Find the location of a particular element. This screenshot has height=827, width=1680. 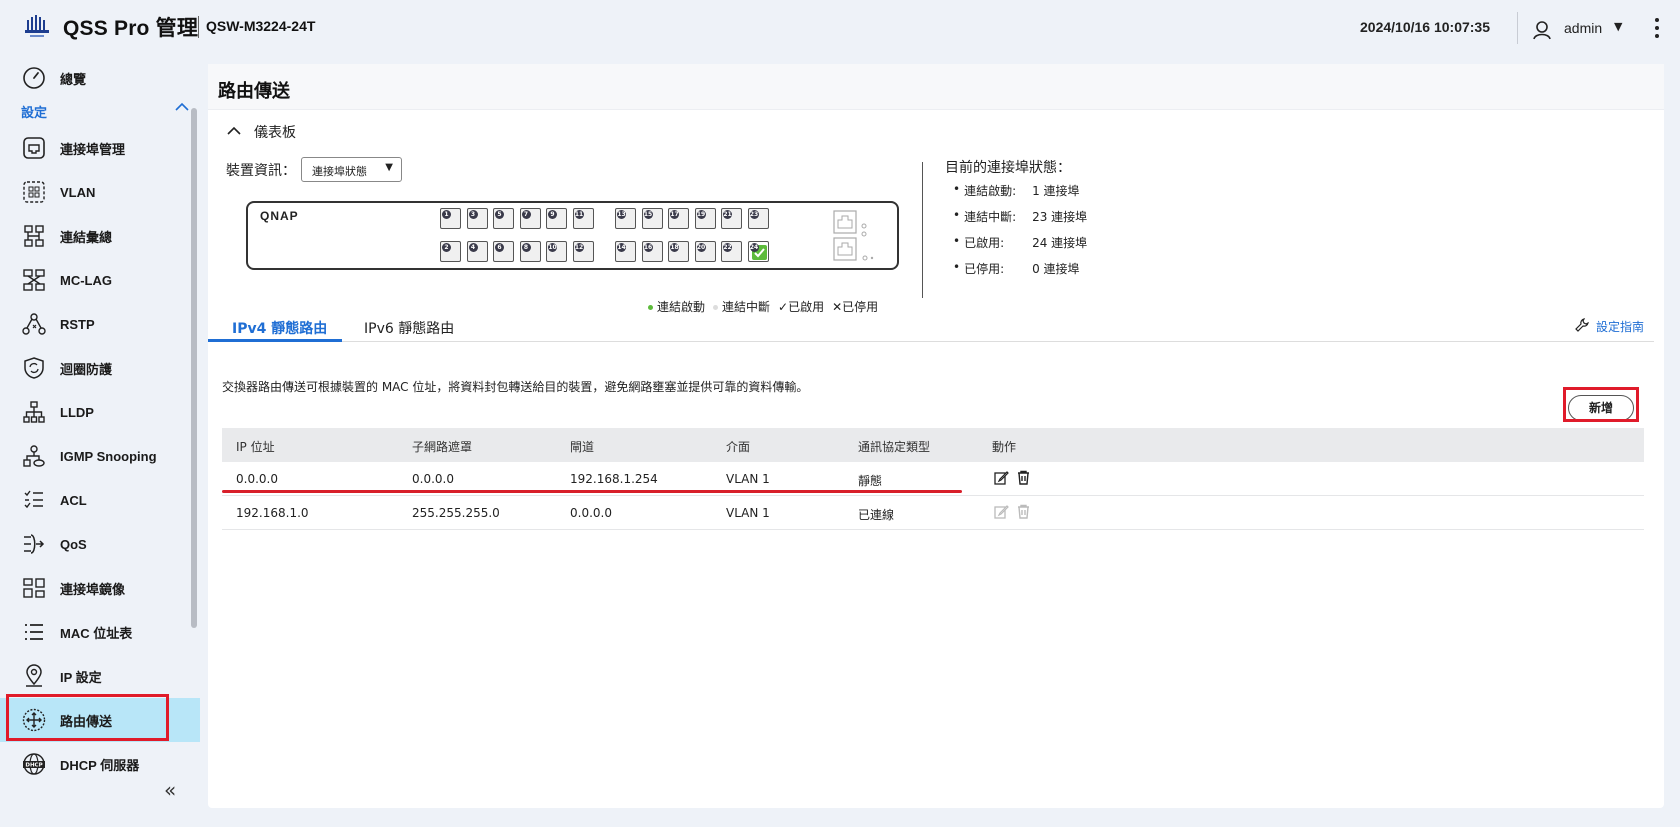

setup-guide-link: 設定指南 is located at coordinates (1620, 326).